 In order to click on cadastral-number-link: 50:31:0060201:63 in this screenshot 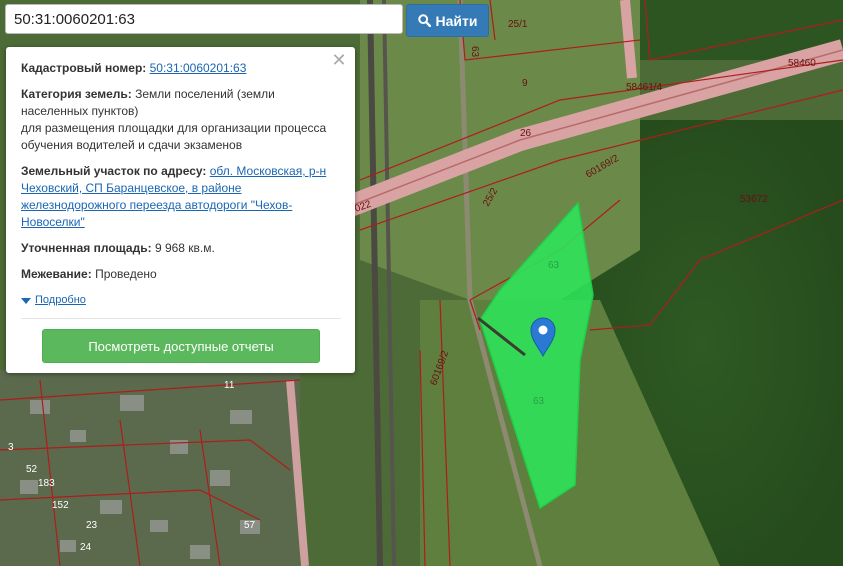, I will do `click(198, 68)`.